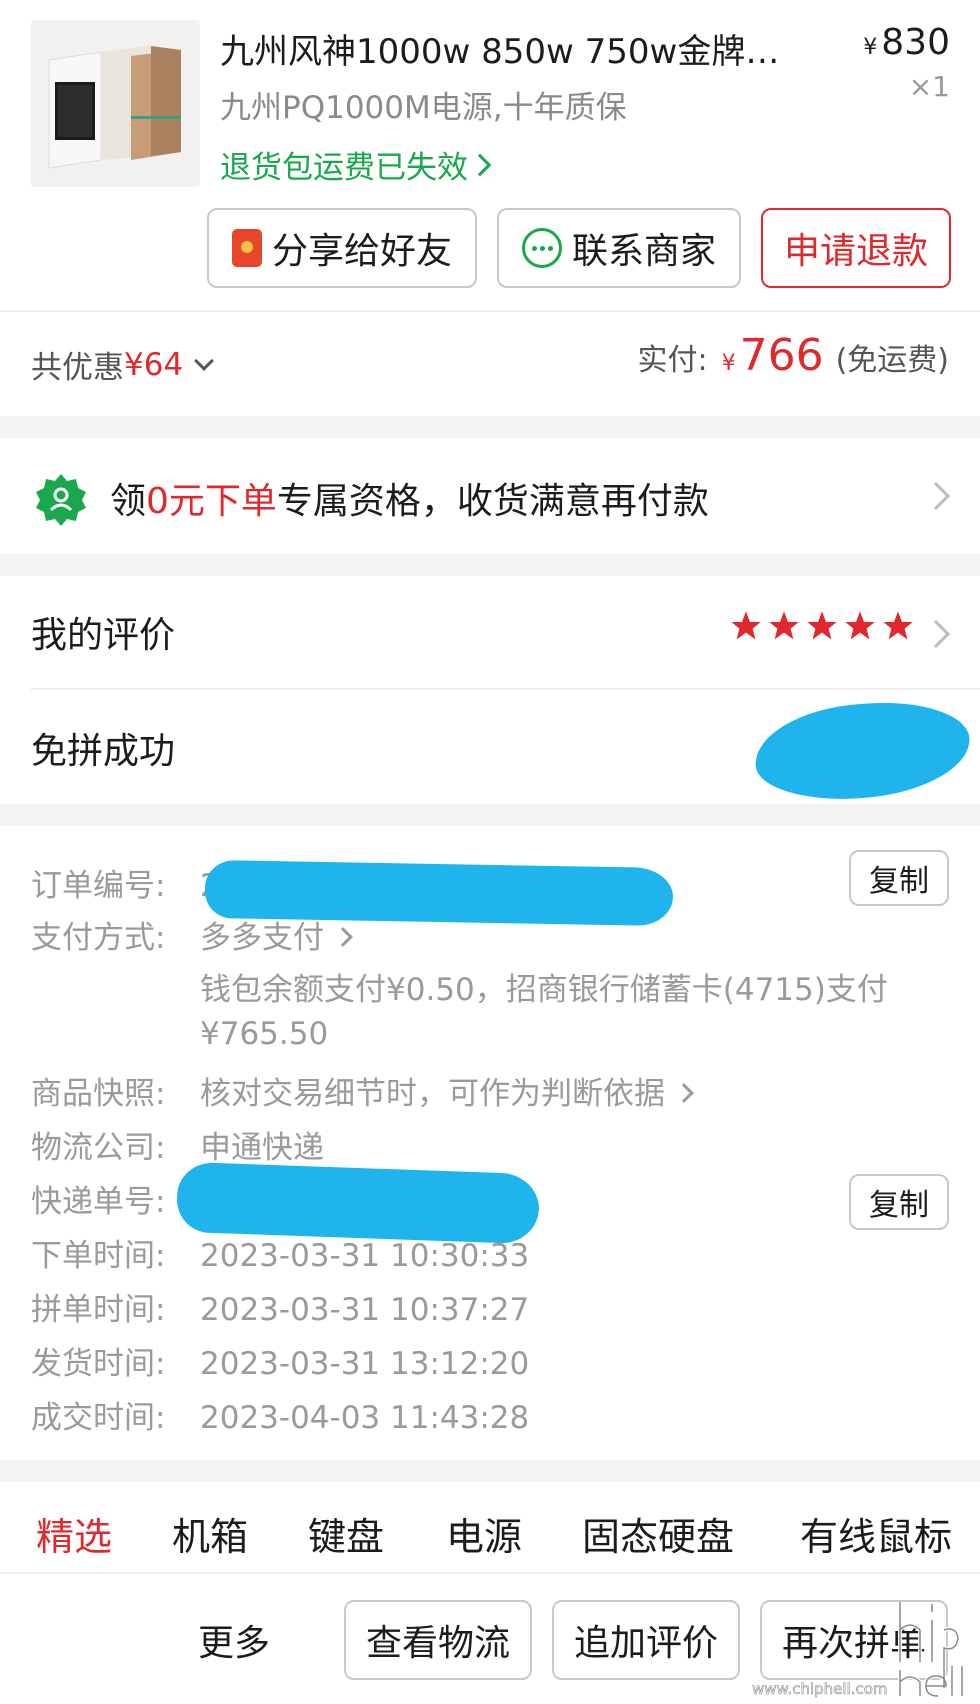 The width and height of the screenshot is (980, 1704). I want to click on promo-text-highlight: 0元下单, so click(211, 501).